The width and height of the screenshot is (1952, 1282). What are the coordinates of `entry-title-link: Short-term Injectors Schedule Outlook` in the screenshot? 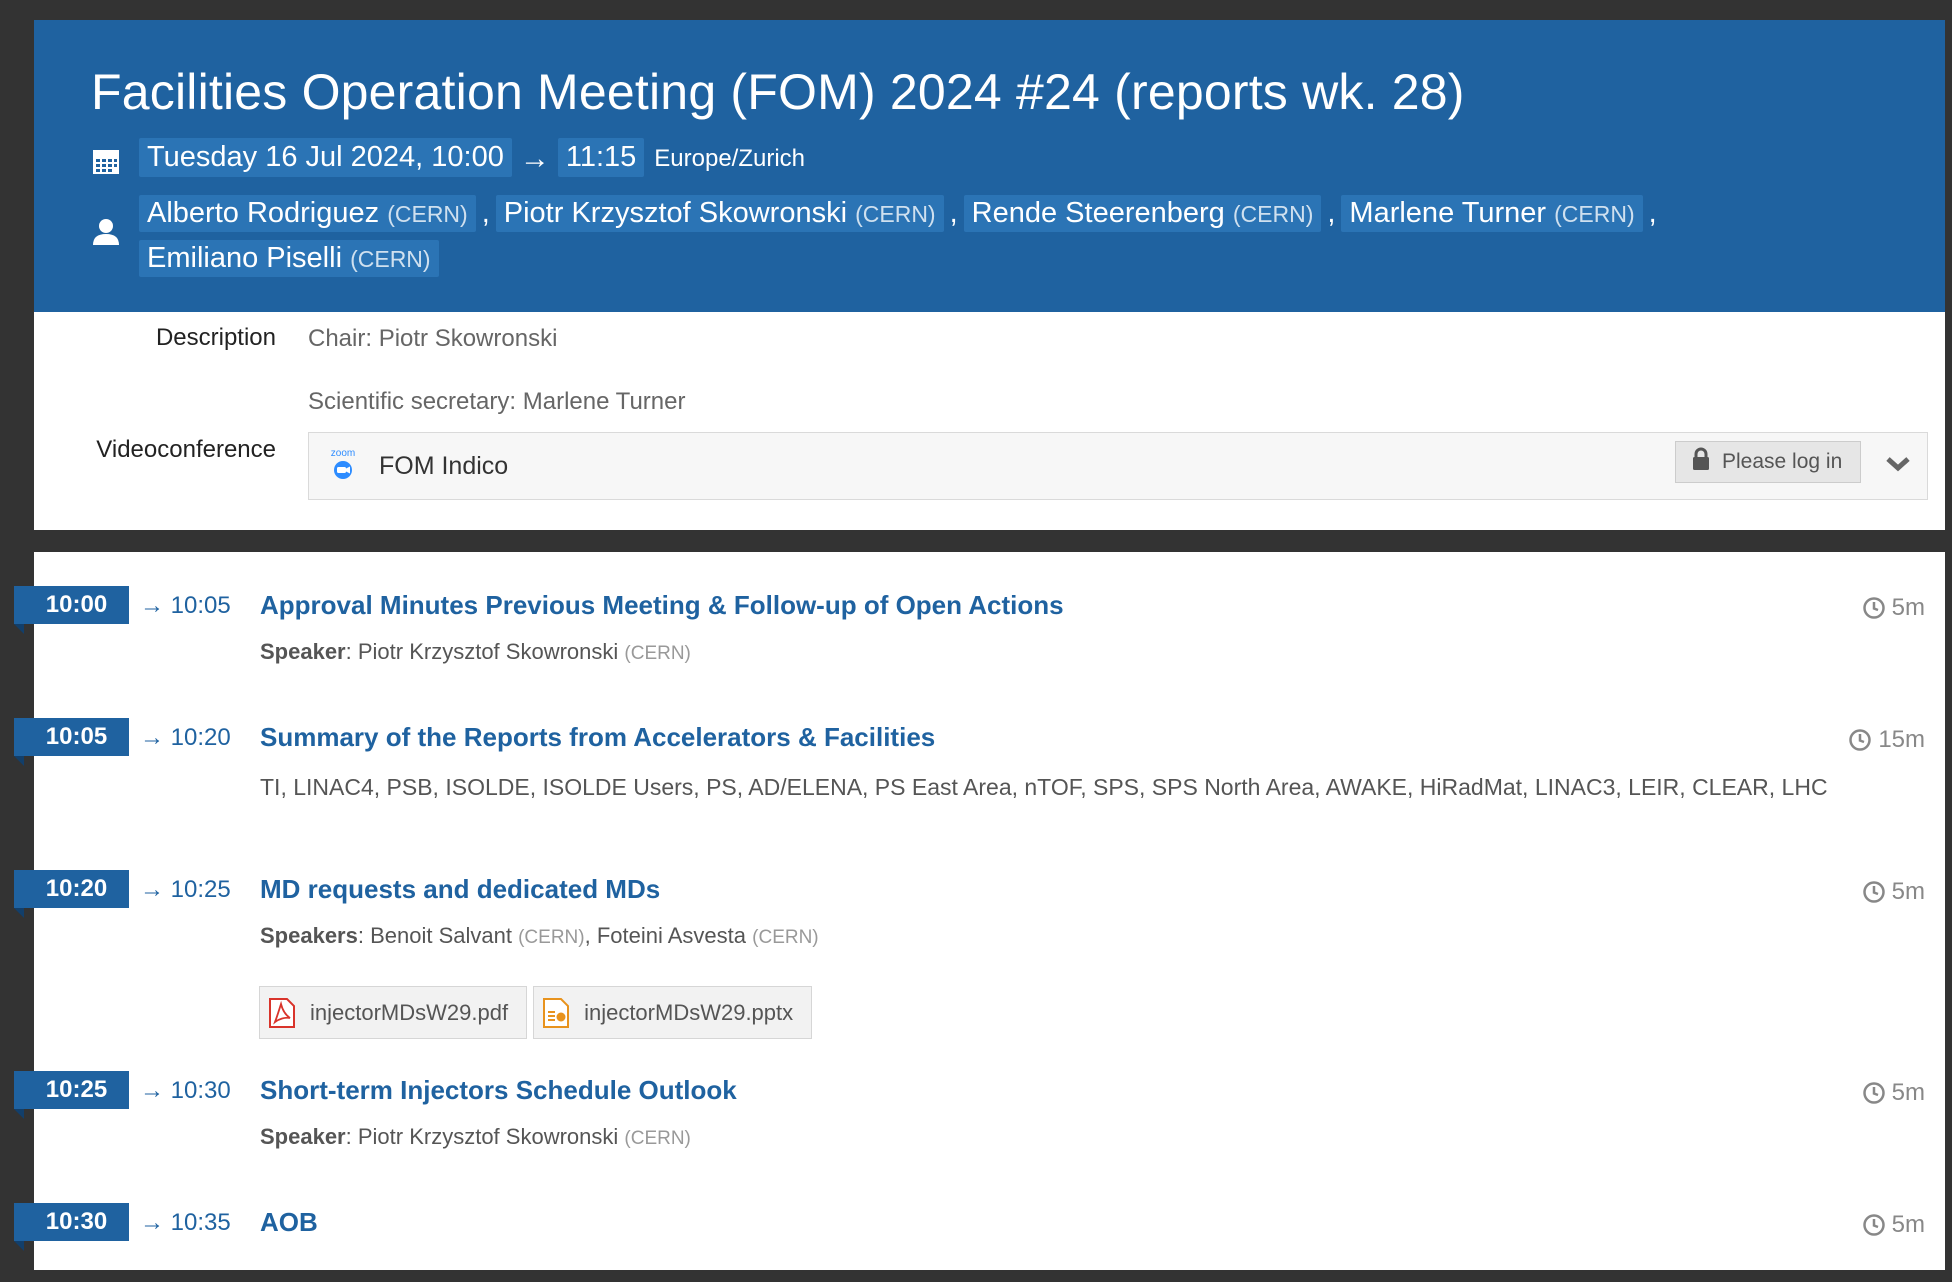 It's located at (498, 1090).